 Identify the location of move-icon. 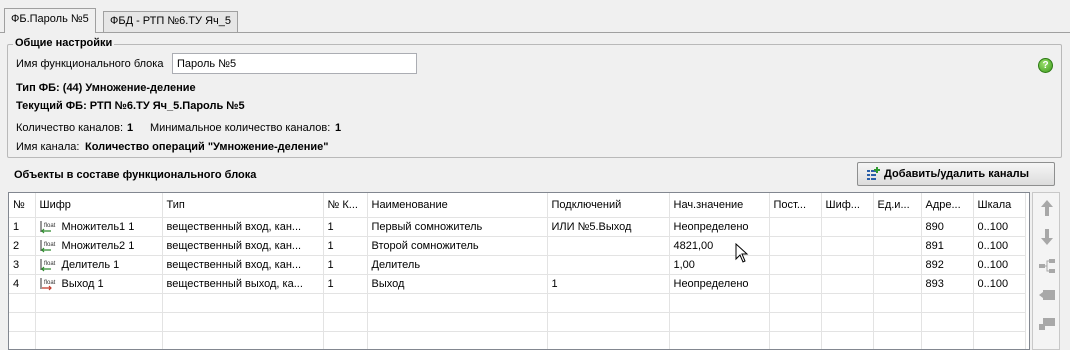
(1047, 295).